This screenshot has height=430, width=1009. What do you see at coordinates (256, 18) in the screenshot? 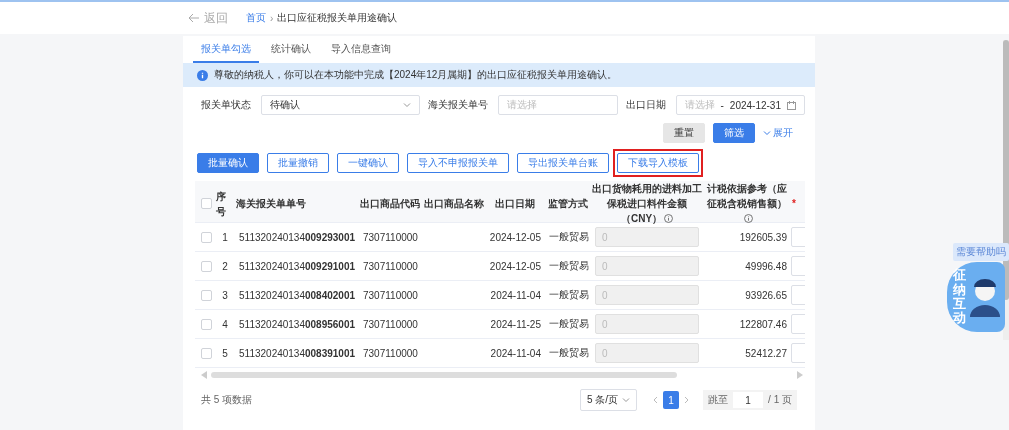
I see `breadcrumb-item: 首页` at bounding box center [256, 18].